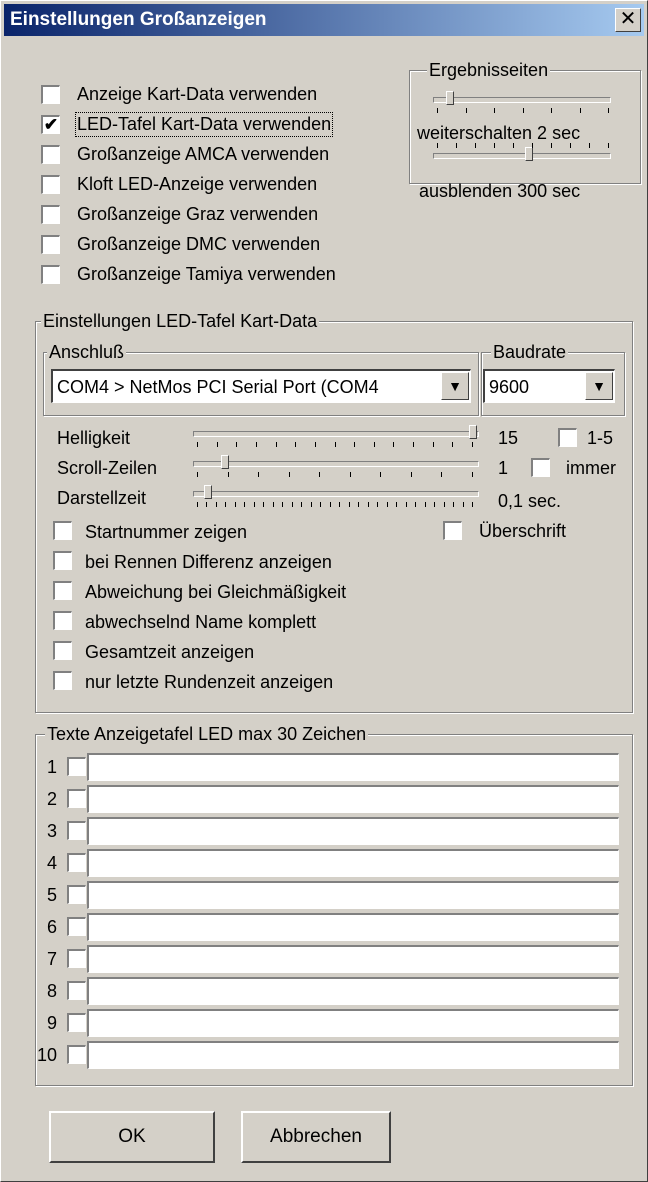  I want to click on immer-label: immer, so click(591, 468).